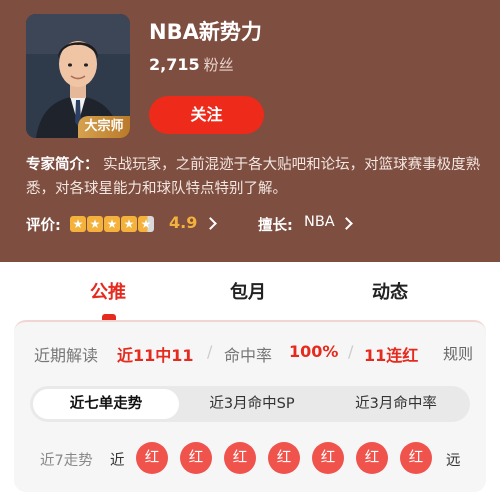 This screenshot has height=492, width=500. Describe the element at coordinates (275, 226) in the screenshot. I see `good-at-label: 擅长:` at that location.